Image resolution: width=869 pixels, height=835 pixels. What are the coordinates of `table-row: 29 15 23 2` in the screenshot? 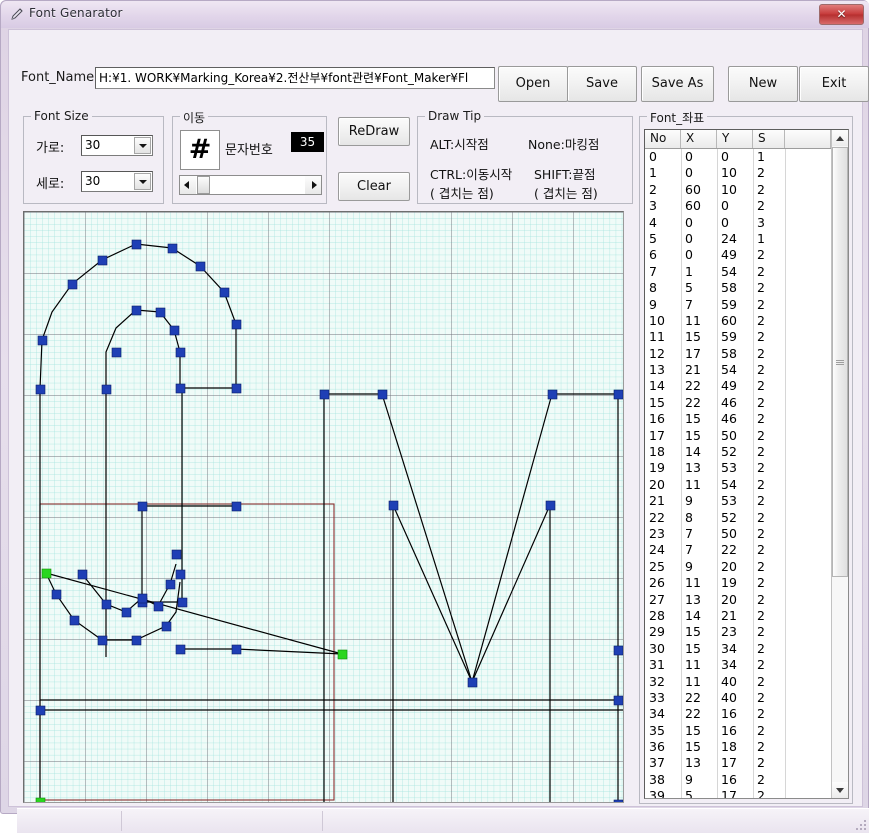 It's located at (738, 632).